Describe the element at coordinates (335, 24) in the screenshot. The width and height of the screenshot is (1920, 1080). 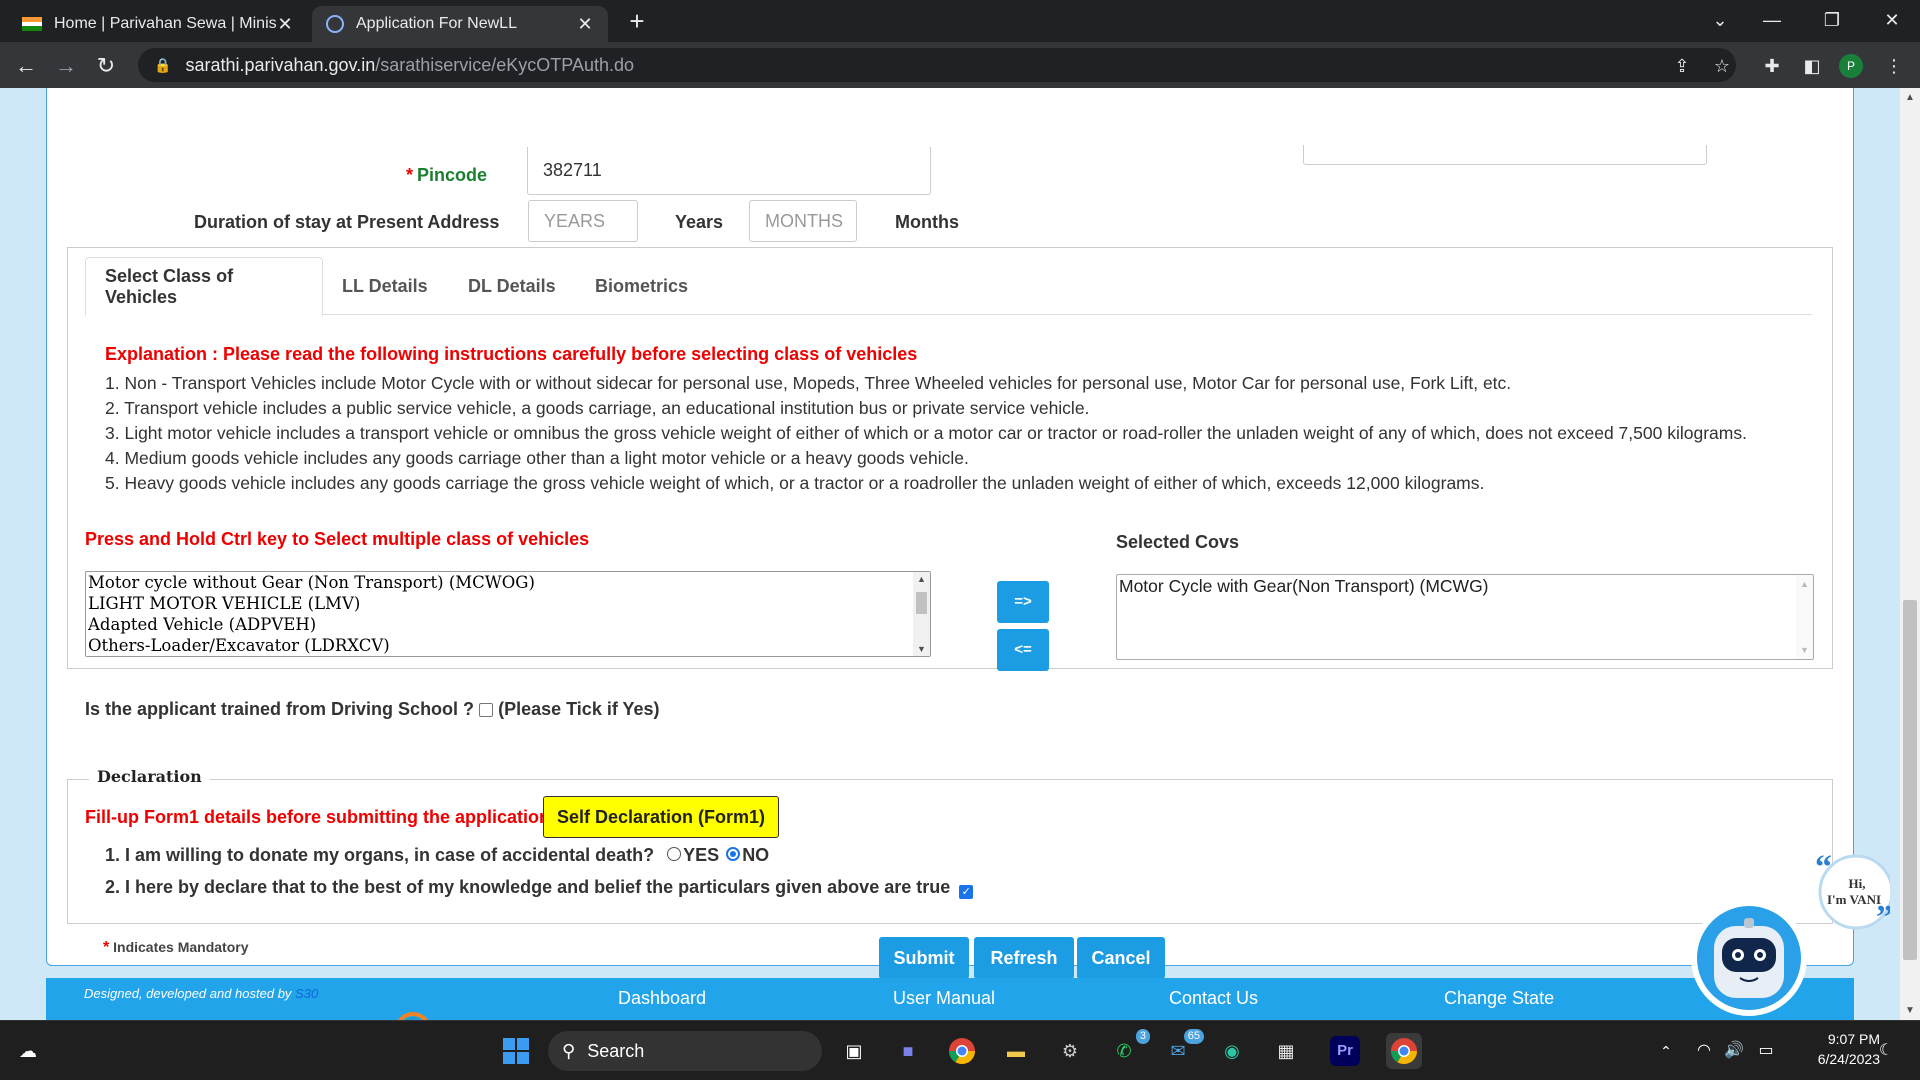
I see `site-favicon-icon` at that location.